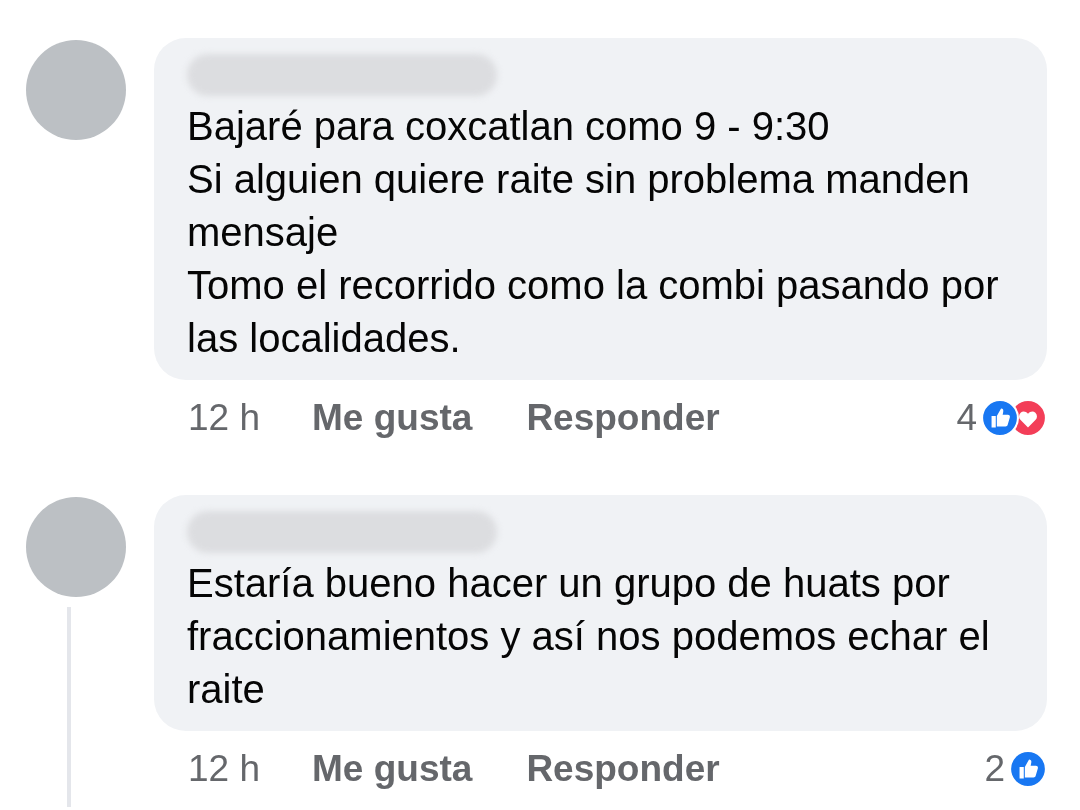 The width and height of the screenshot is (1080, 810). What do you see at coordinates (966, 418) in the screenshot?
I see `reaction-count: 4` at bounding box center [966, 418].